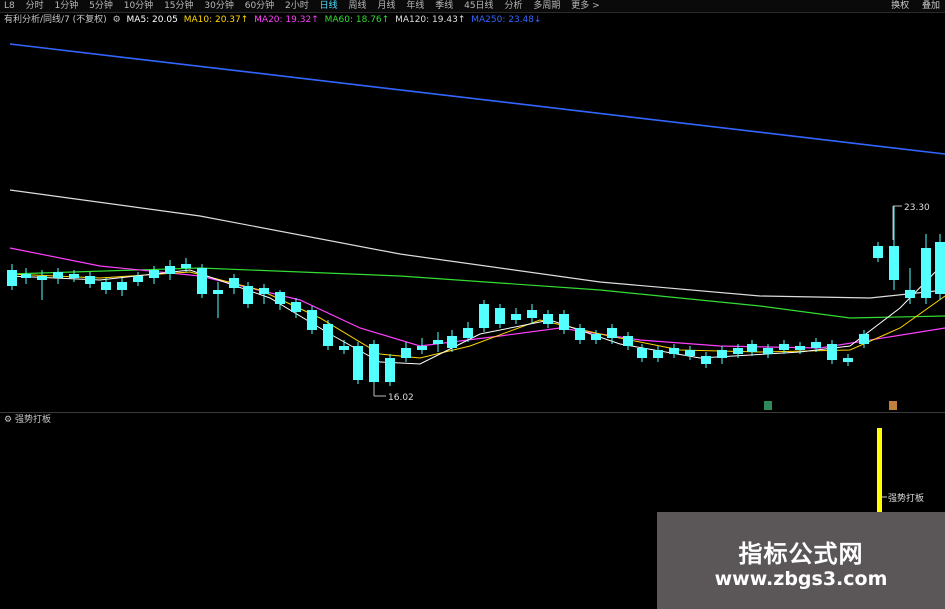  What do you see at coordinates (218, 6) in the screenshot?
I see `period-30min: 30分钟` at bounding box center [218, 6].